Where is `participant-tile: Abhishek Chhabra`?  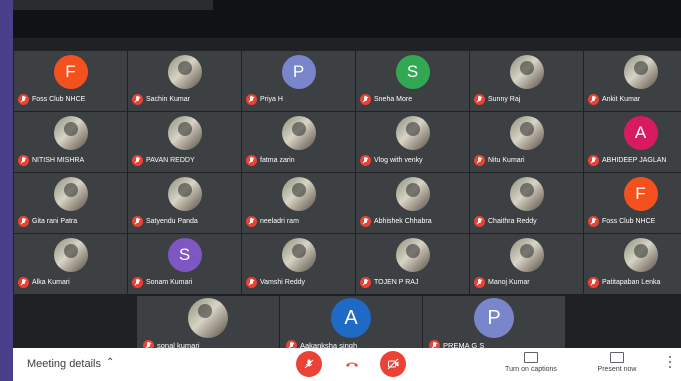
participant-tile: Abhishek Chhabra is located at coordinates (412, 203).